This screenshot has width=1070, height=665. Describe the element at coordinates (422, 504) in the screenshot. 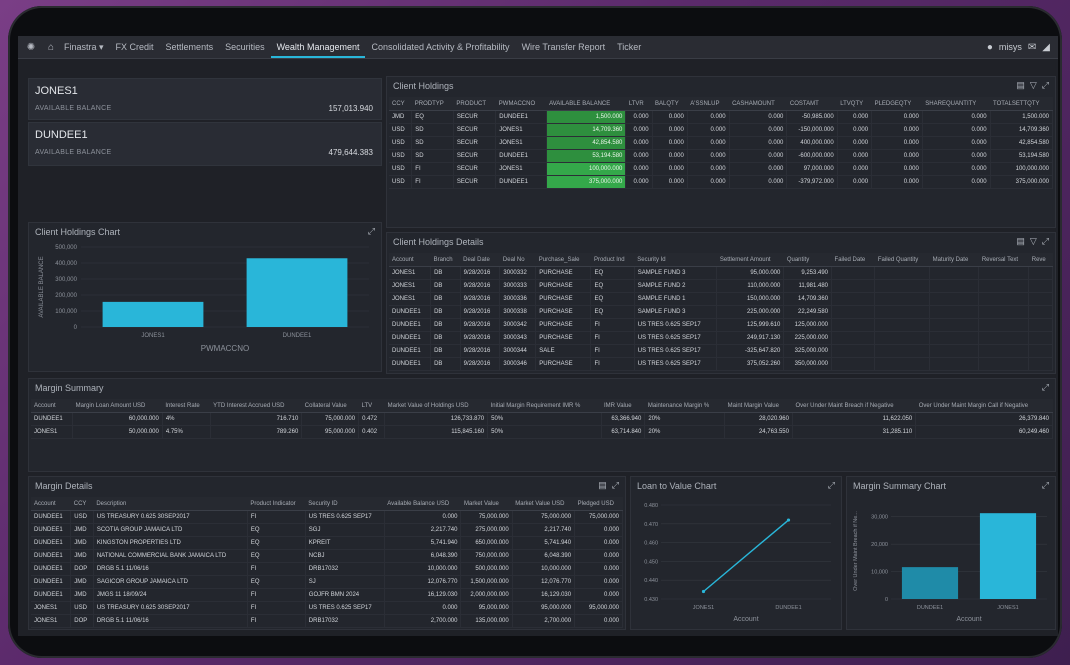

I see `column-header: Available Balance USD` at that location.